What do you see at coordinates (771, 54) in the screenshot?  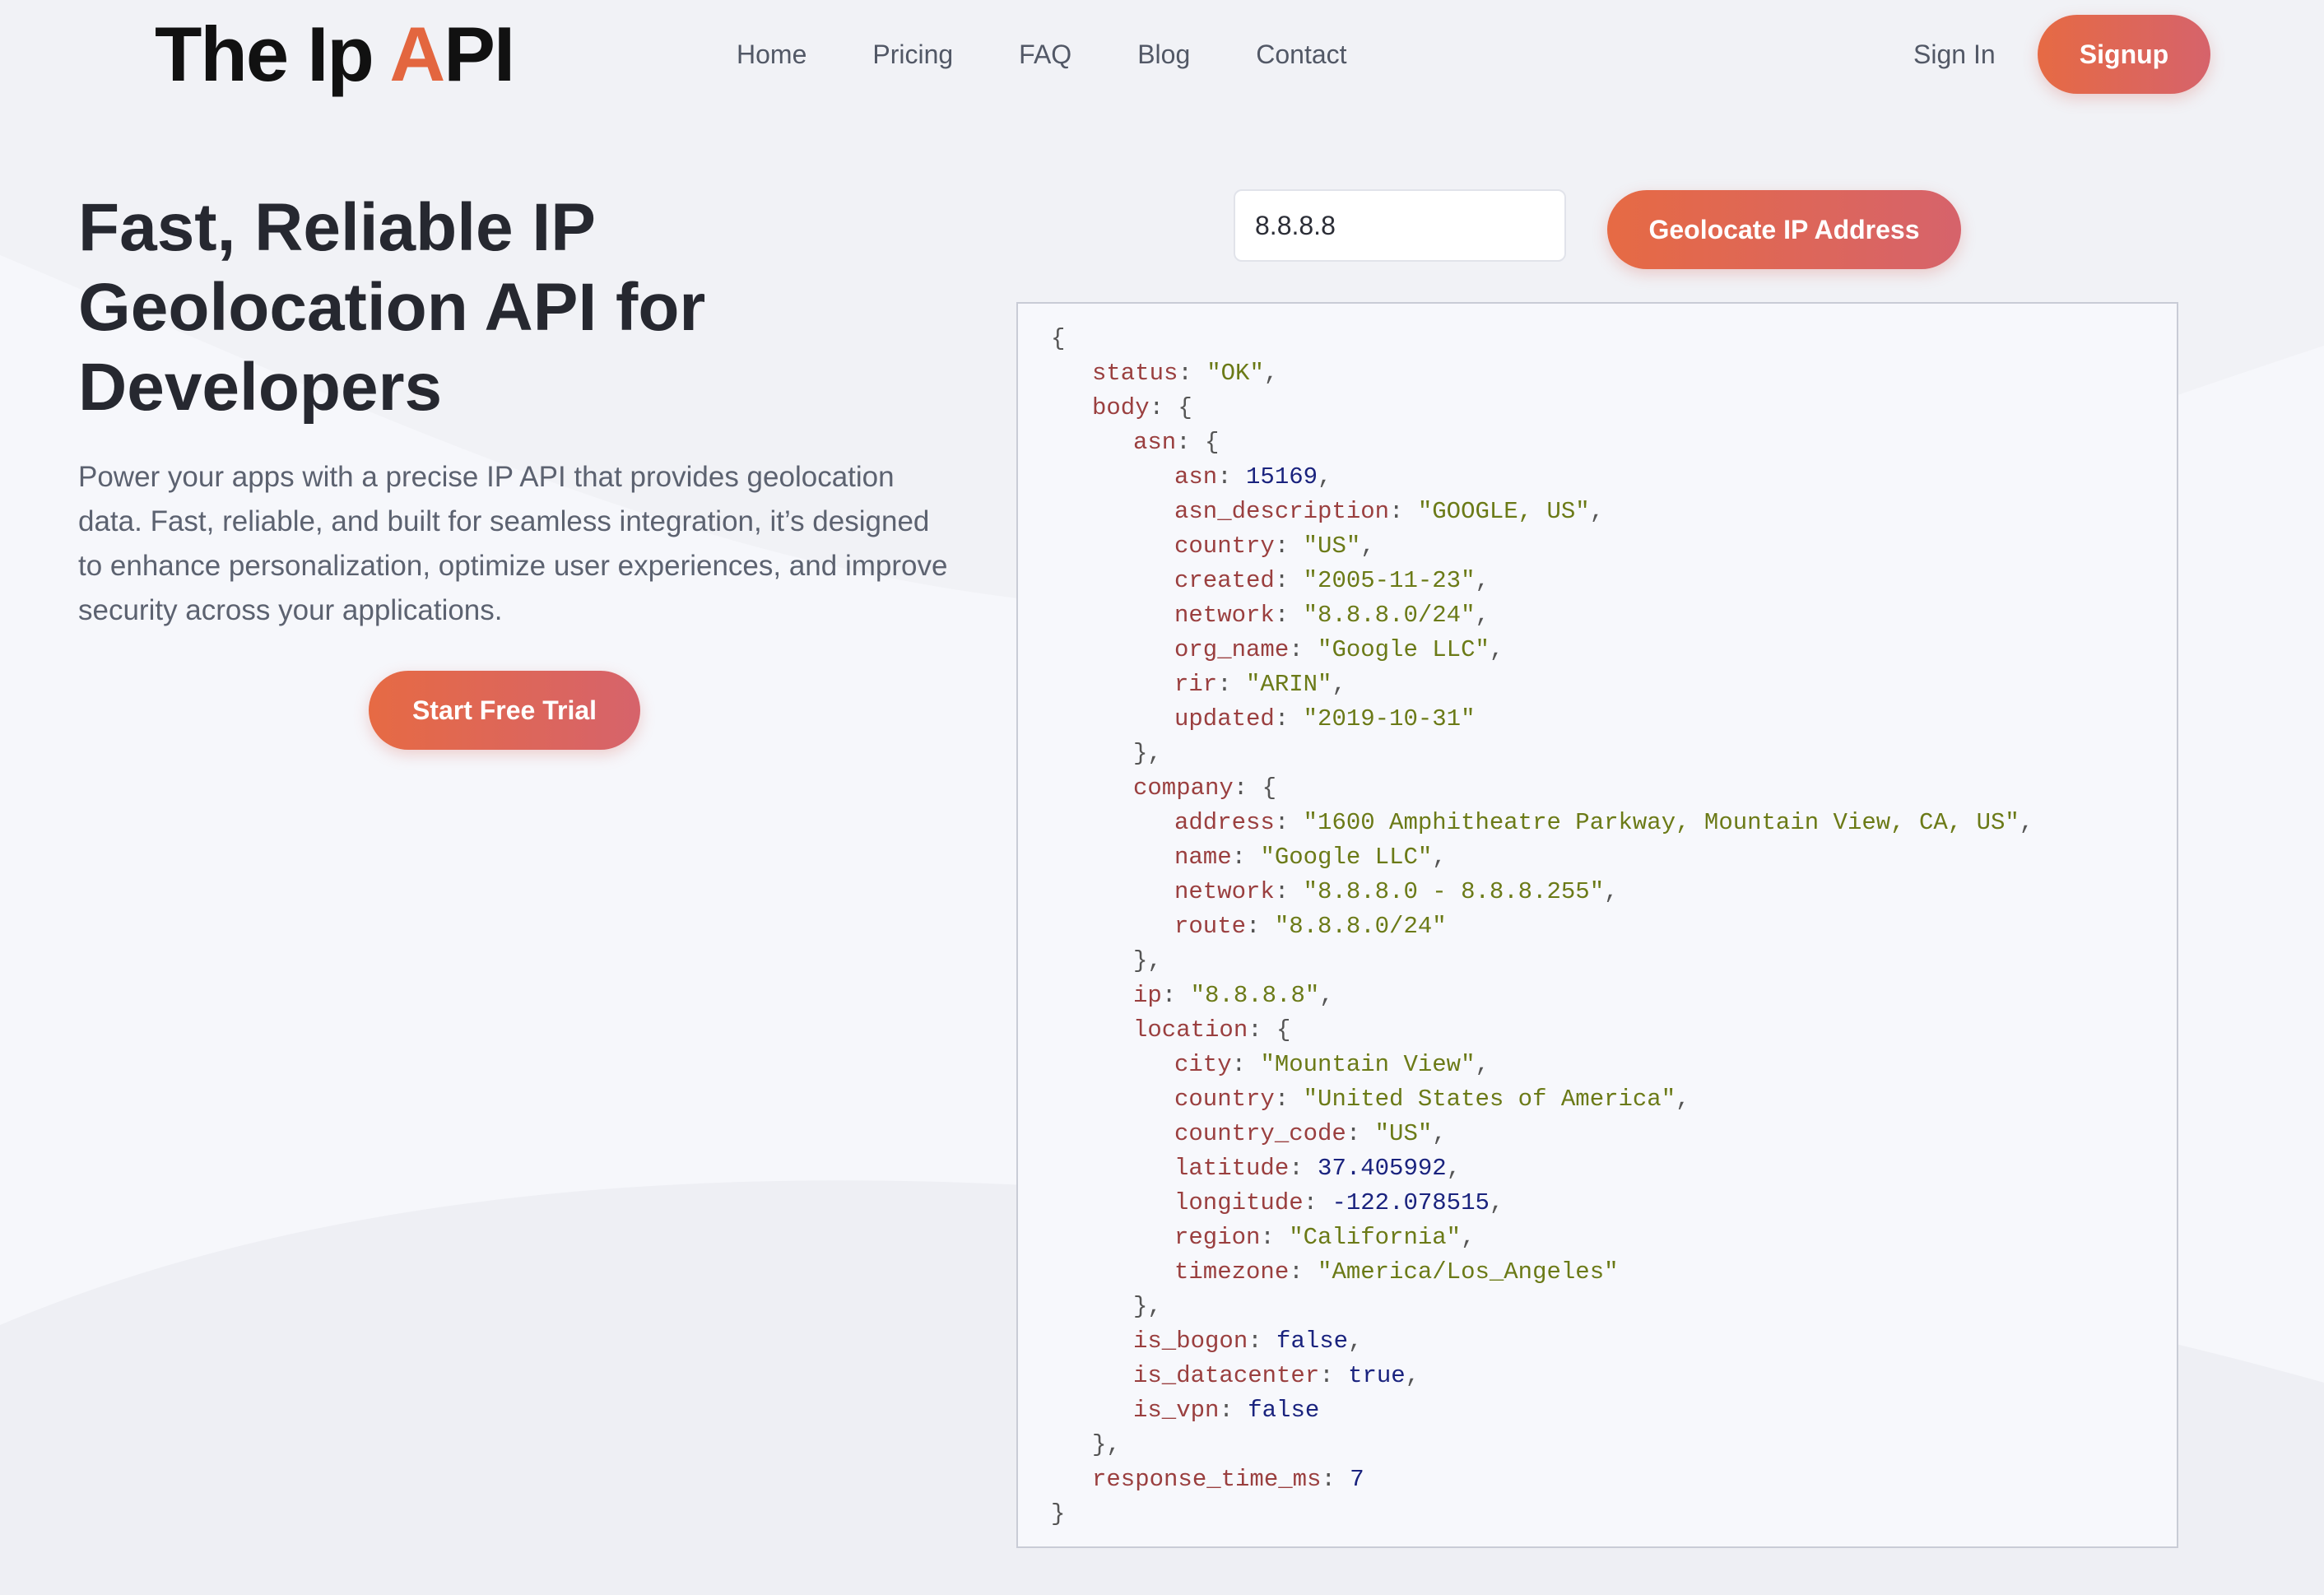 I see `nav-home: Home` at bounding box center [771, 54].